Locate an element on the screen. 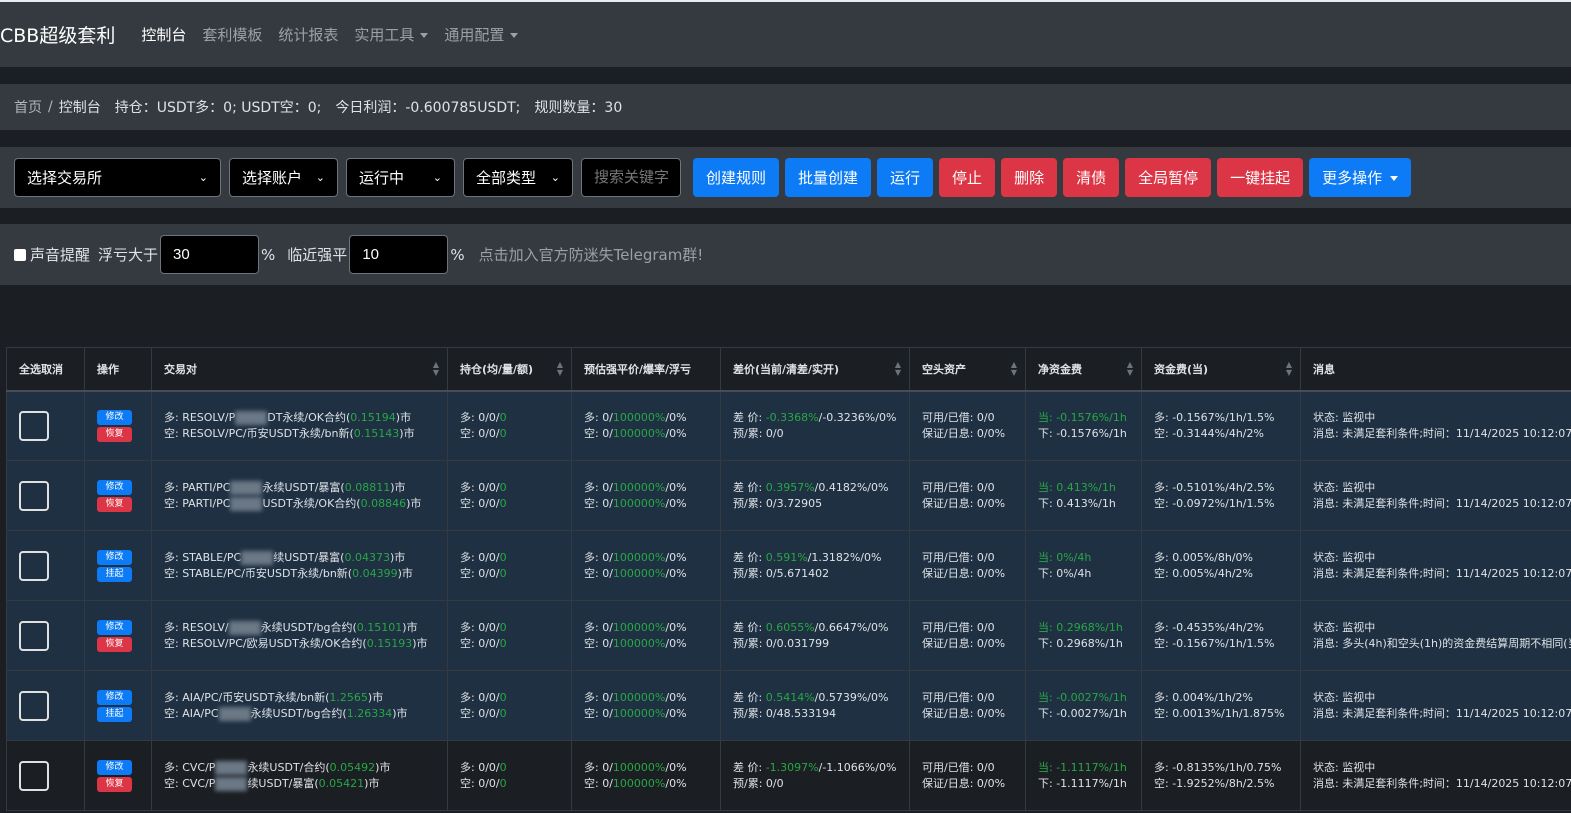 The width and height of the screenshot is (1571, 813). toolbar-button: 一键挂起 is located at coordinates (1260, 177).